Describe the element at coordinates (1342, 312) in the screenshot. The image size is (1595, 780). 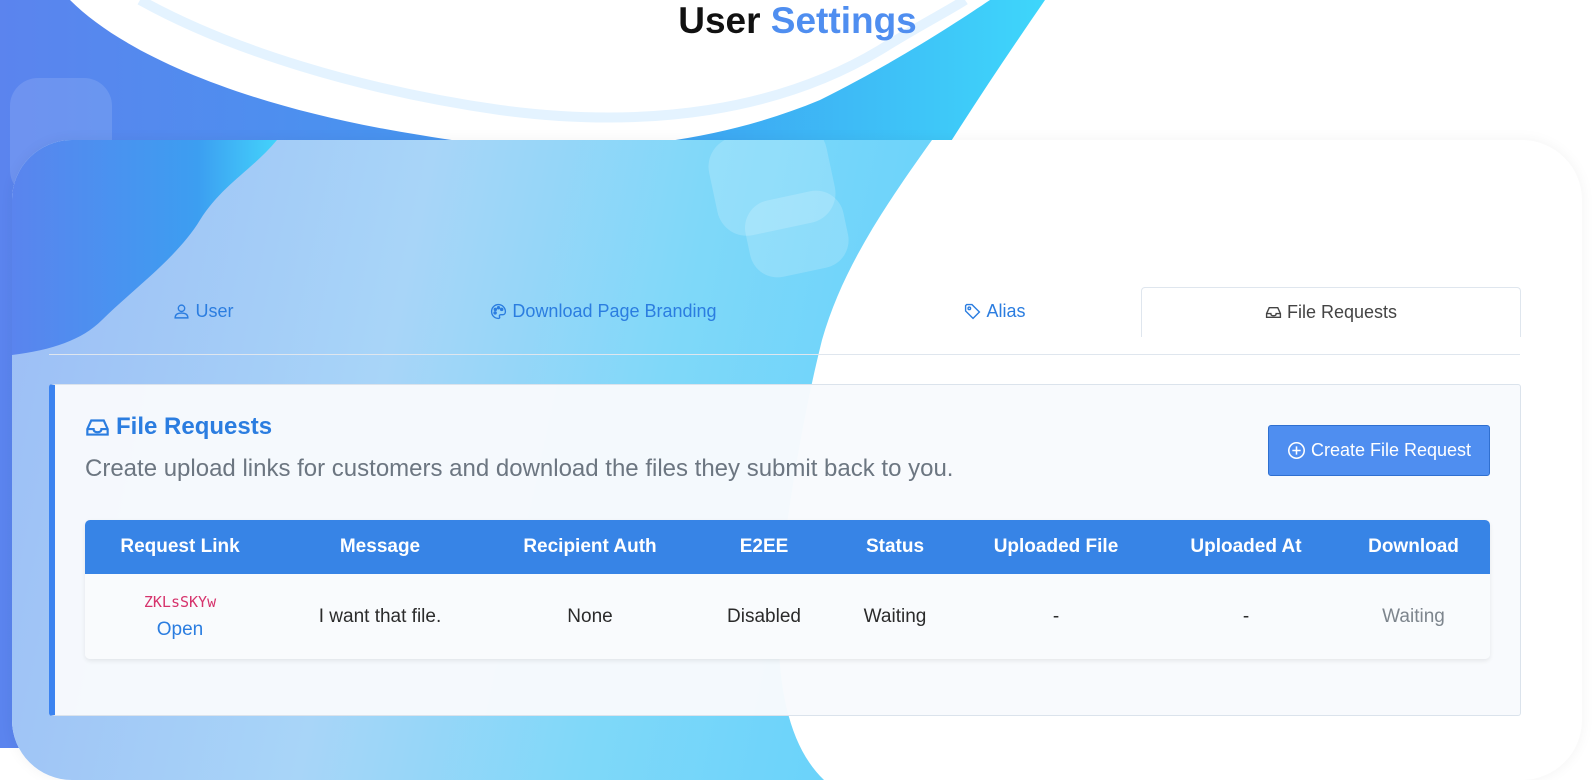
I see `tab-file-requests-label: File Requests` at that location.